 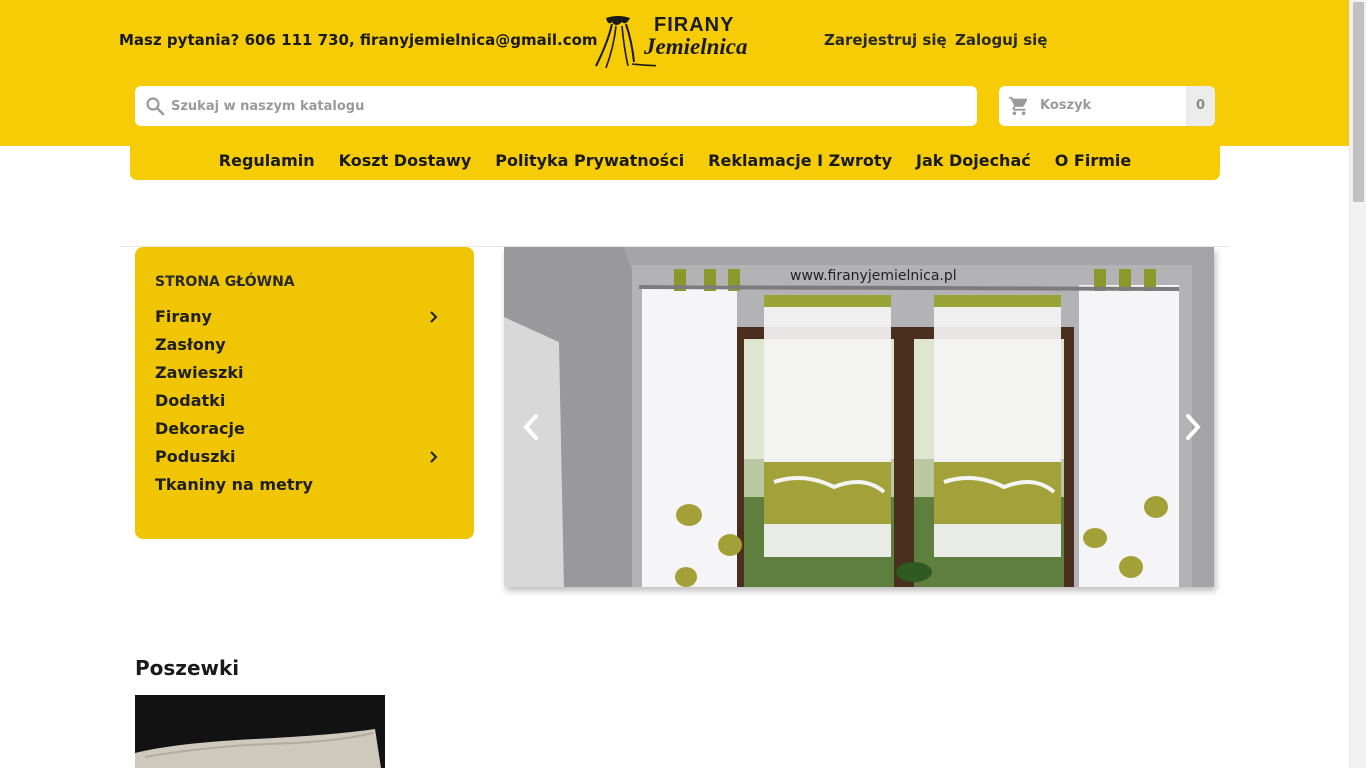 What do you see at coordinates (885, 40) in the screenshot?
I see `register-link: Zarejestruj się` at bounding box center [885, 40].